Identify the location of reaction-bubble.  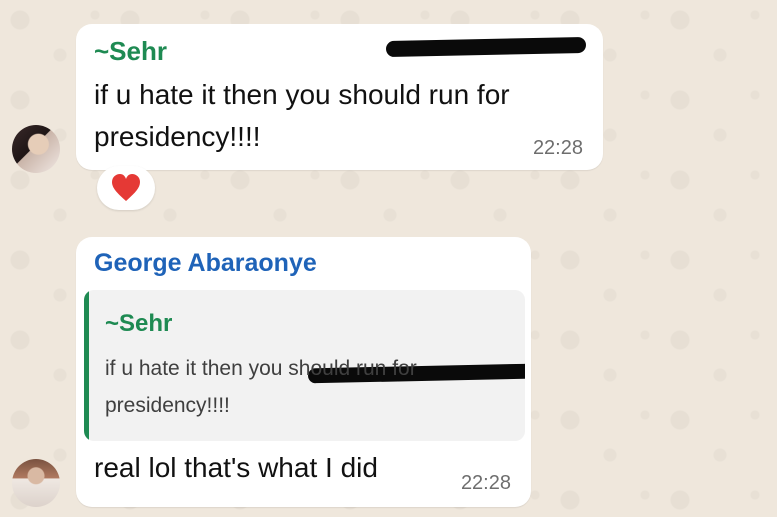
(126, 188).